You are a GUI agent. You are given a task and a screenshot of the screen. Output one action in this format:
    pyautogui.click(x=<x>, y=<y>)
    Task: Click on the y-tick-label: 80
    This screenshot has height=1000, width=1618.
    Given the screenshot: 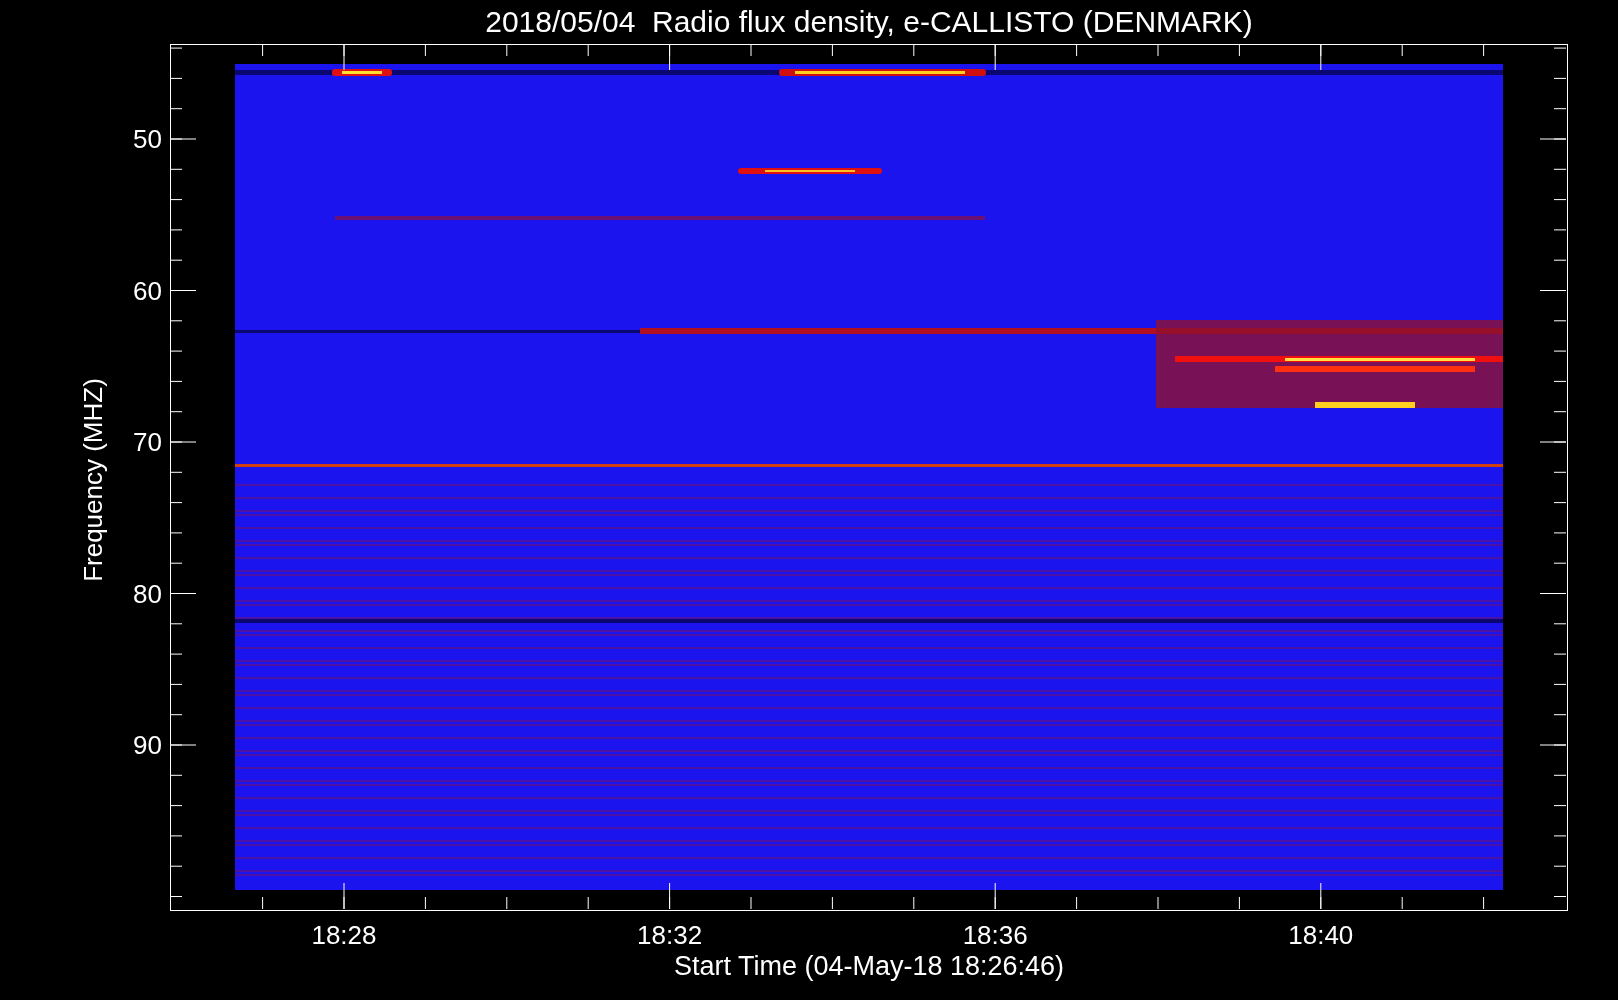 What is the action you would take?
    pyautogui.click(x=147, y=593)
    